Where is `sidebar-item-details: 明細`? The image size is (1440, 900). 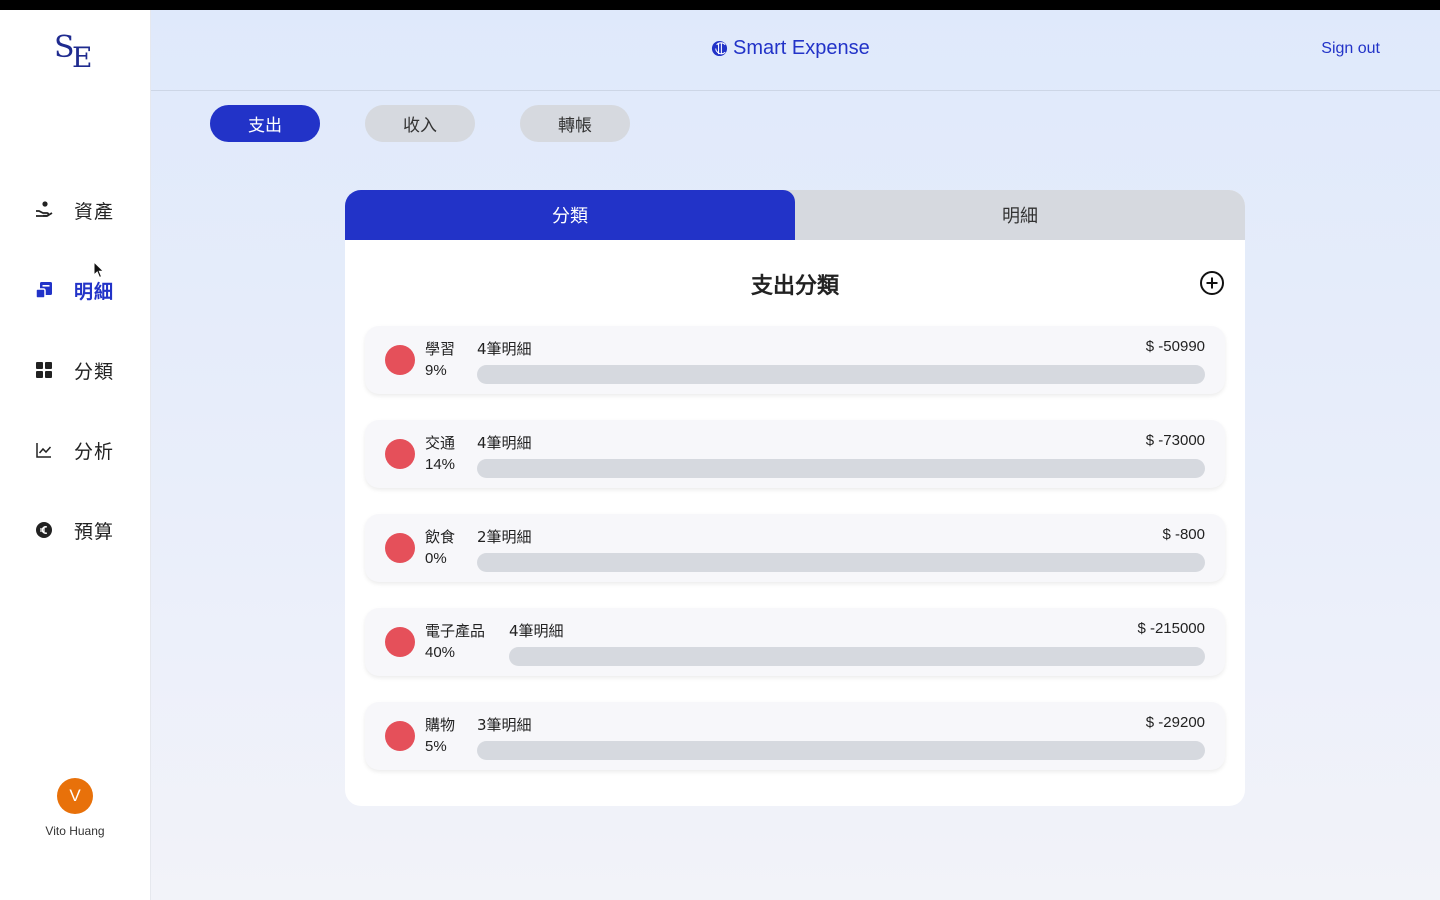 sidebar-item-details: 明細 is located at coordinates (84, 290).